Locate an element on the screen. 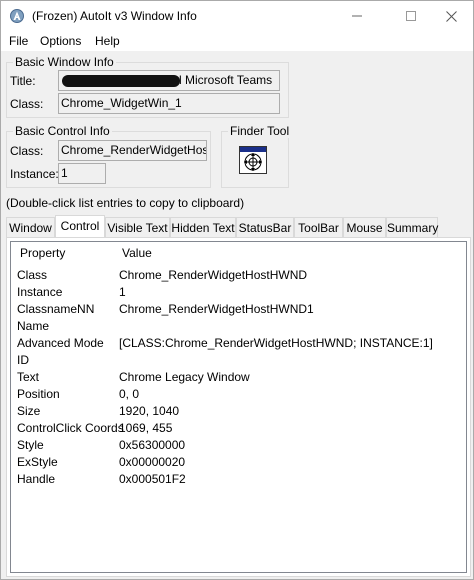  row-property: Instance is located at coordinates (40, 292).